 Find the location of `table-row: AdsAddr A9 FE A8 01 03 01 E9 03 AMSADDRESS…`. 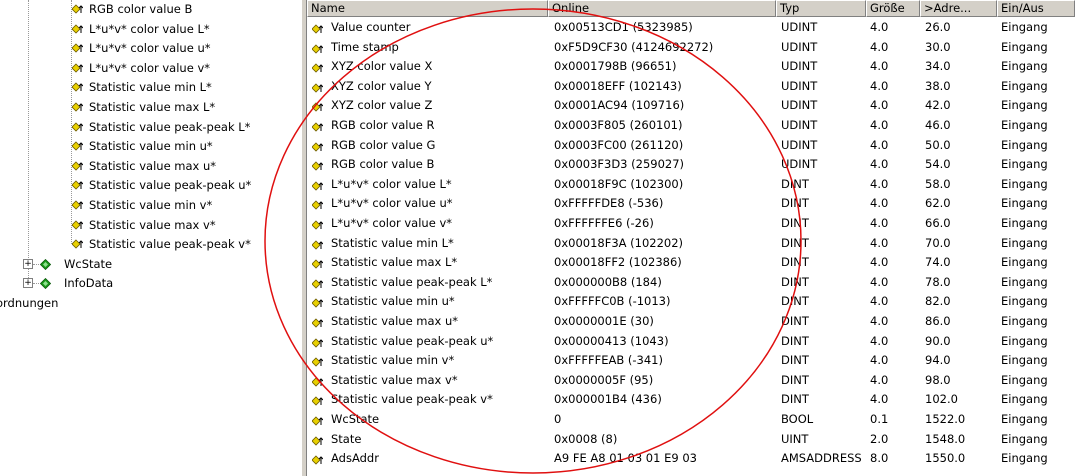

table-row: AdsAddr A9 FE A8 01 03 01 E9 03 AMSADDRESS… is located at coordinates (691, 458).